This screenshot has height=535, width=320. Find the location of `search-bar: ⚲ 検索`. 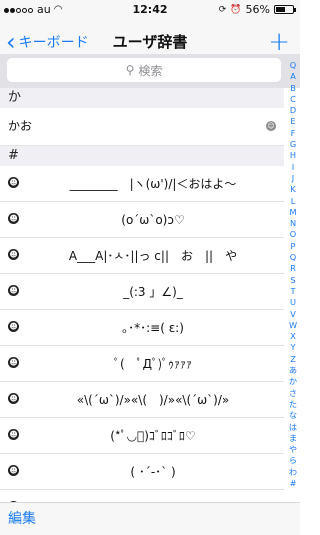

search-bar: ⚲ 検索 is located at coordinates (150, 71).